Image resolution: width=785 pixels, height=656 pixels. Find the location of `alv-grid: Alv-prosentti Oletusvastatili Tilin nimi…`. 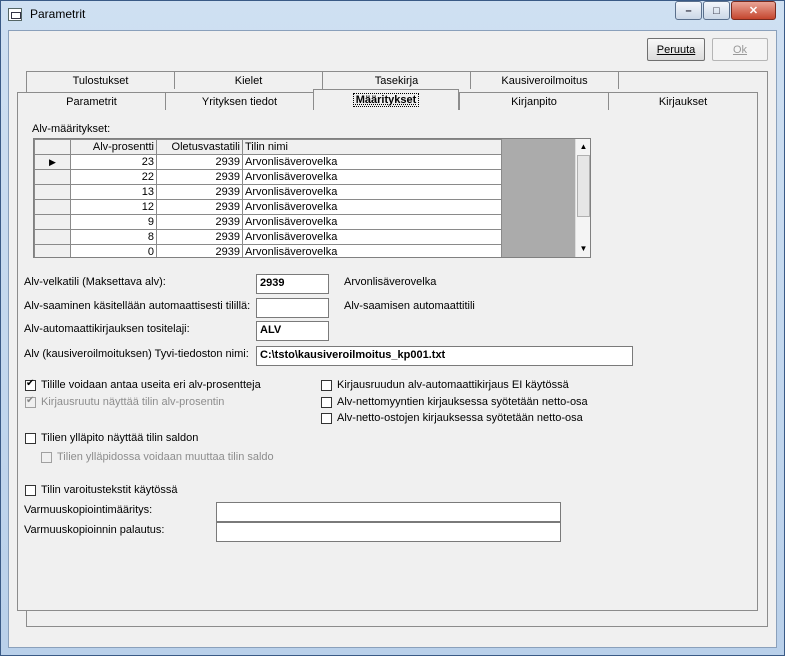

alv-grid: Alv-prosentti Oletusvastatili Tilin nimi… is located at coordinates (312, 198).